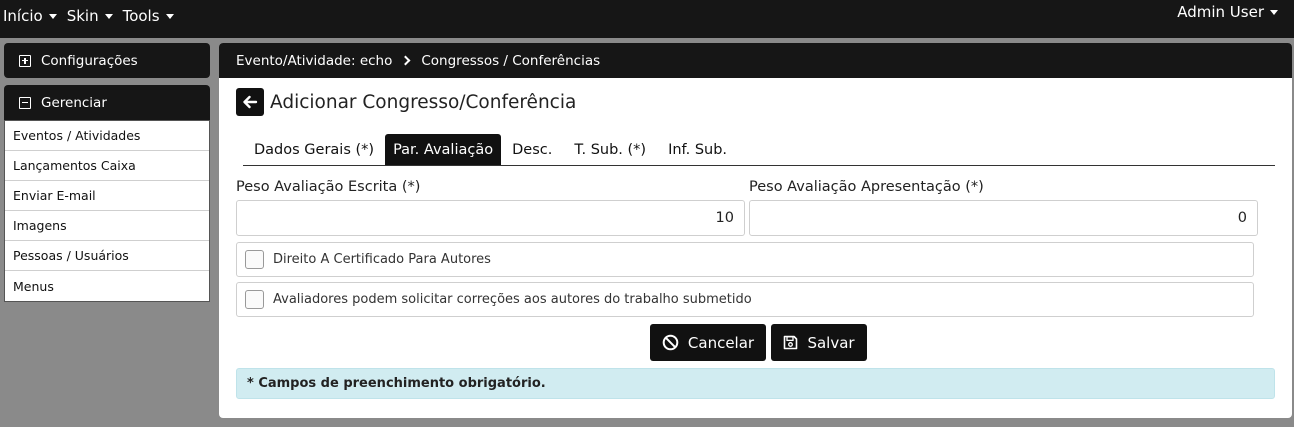 The height and width of the screenshot is (427, 1294). I want to click on collapse-icon, so click(25, 102).